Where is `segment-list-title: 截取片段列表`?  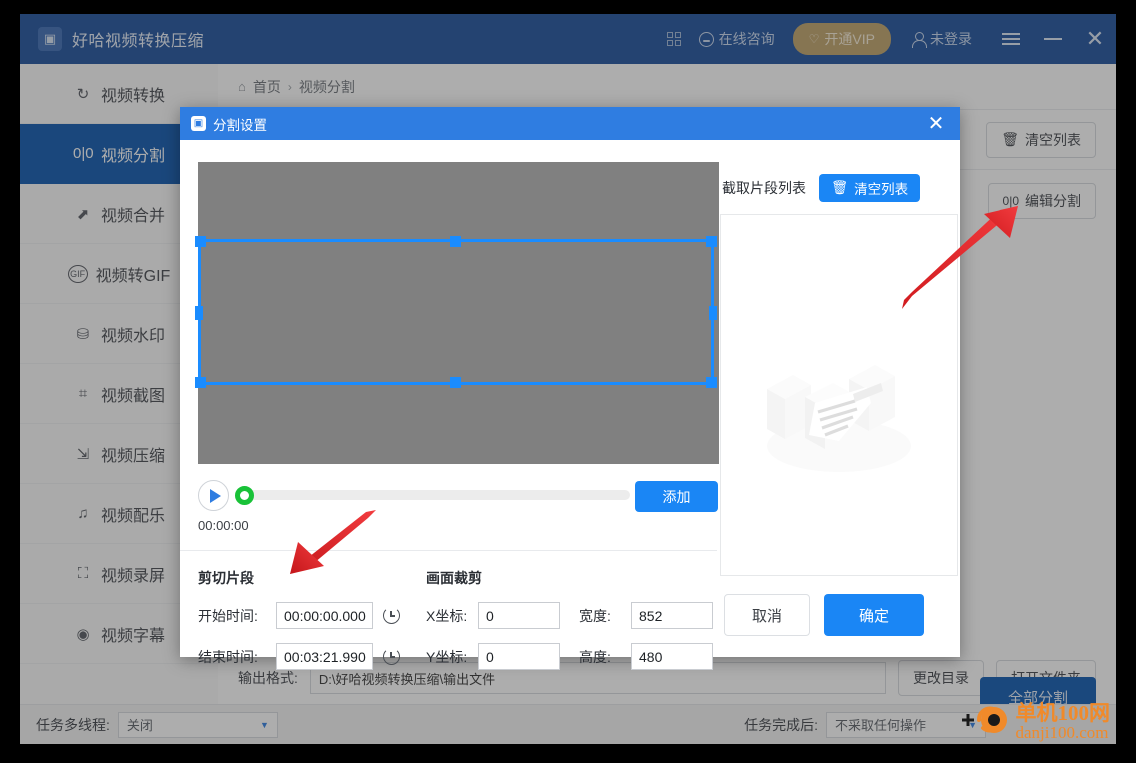
segment-list-title: 截取片段列表 is located at coordinates (764, 188).